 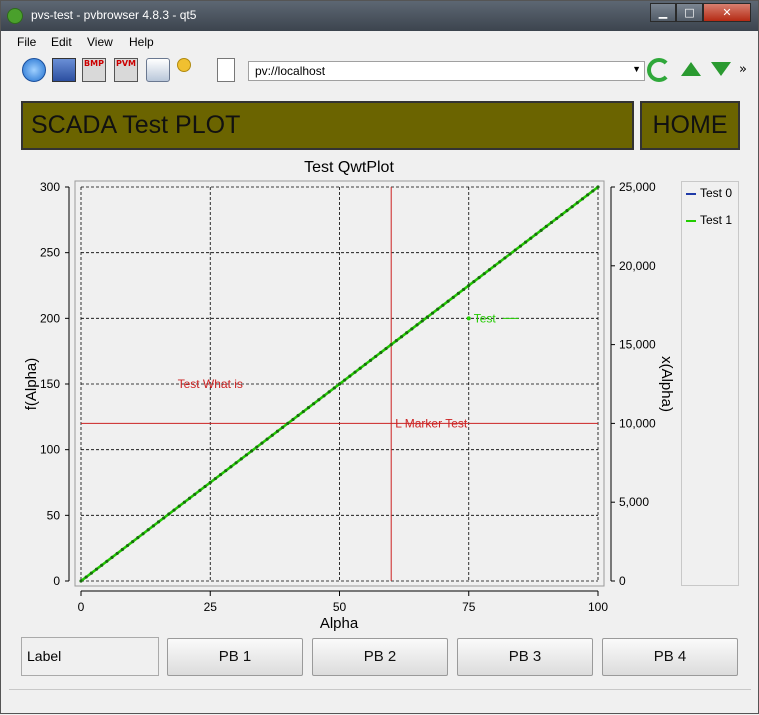 I want to click on y2-tick-label: 5,000, so click(x=634, y=502).